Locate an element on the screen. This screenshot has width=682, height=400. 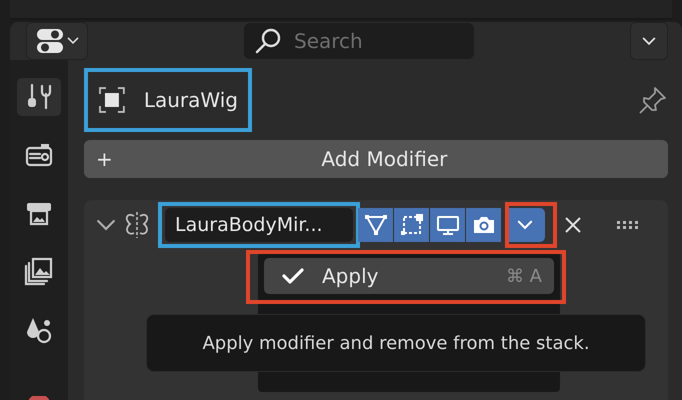
collapse-caret-icon is located at coordinates (106, 225).